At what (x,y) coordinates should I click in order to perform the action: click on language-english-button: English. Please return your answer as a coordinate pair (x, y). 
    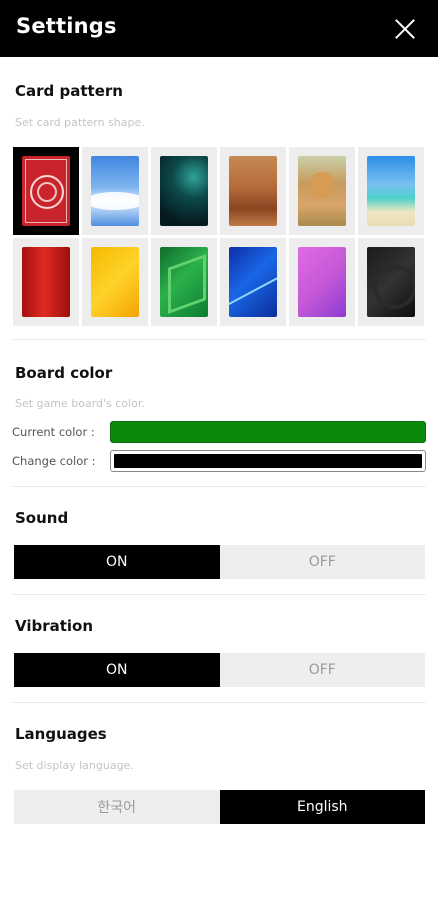
    Looking at the image, I should click on (322, 807).